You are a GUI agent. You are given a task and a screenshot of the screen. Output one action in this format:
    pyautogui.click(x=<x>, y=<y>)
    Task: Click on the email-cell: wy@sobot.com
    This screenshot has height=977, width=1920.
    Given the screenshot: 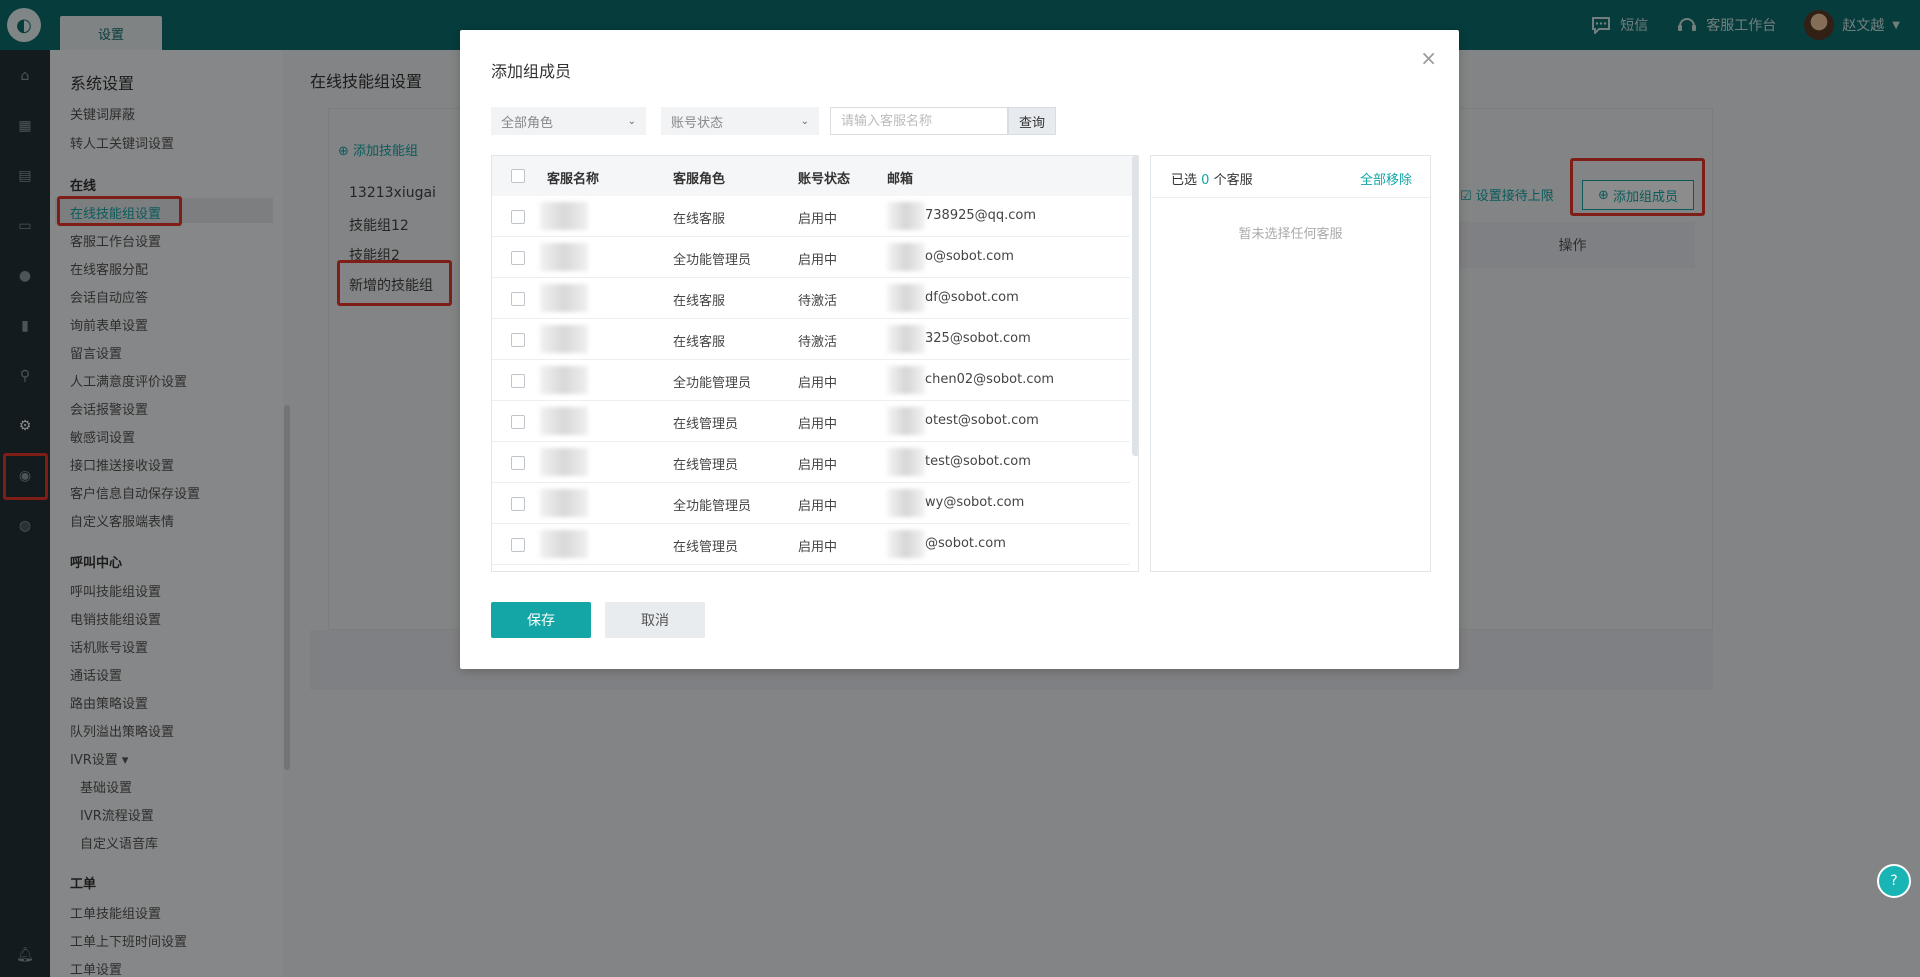 What is the action you would take?
    pyautogui.click(x=975, y=502)
    